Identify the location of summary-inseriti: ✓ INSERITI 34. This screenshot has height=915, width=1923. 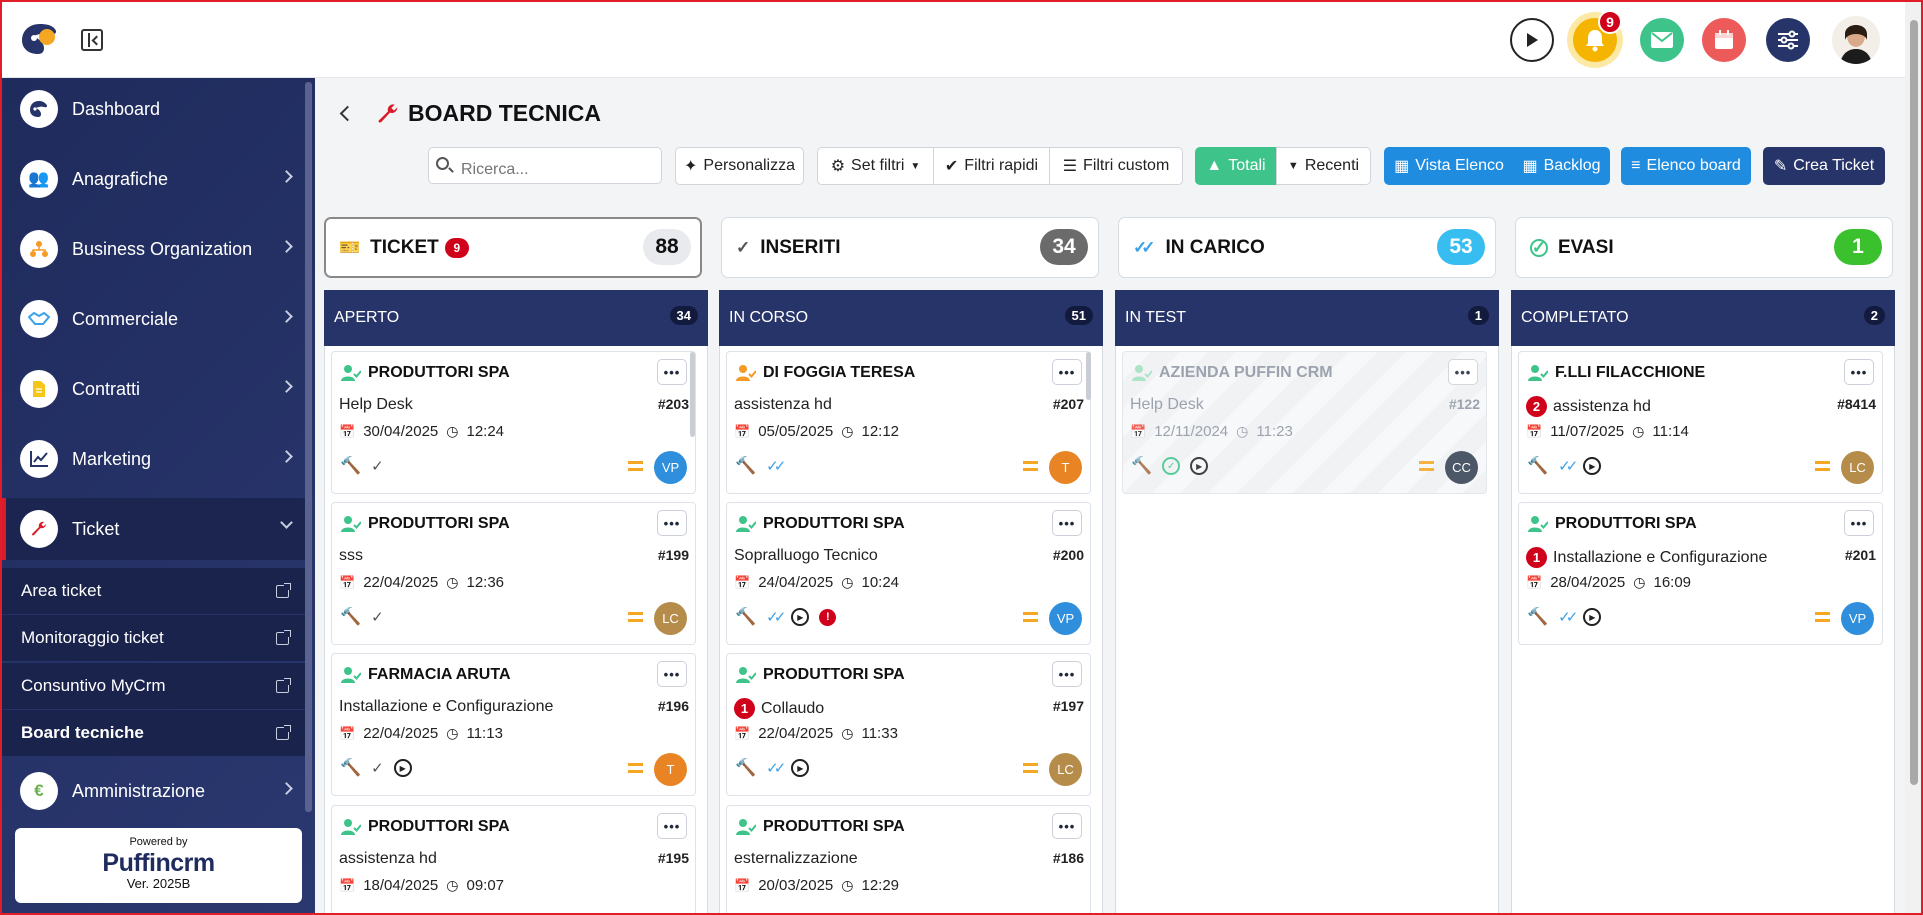
(910, 247).